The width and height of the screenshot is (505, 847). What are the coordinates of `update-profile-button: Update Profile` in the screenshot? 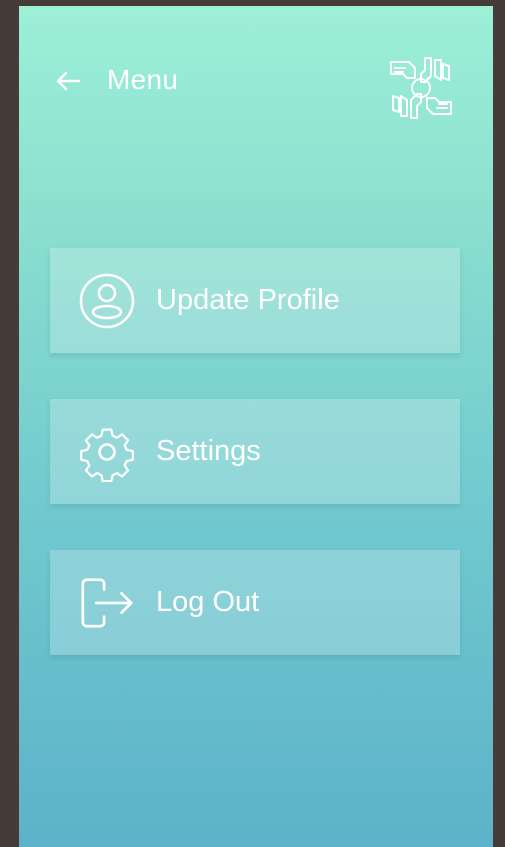 It's located at (255, 300).